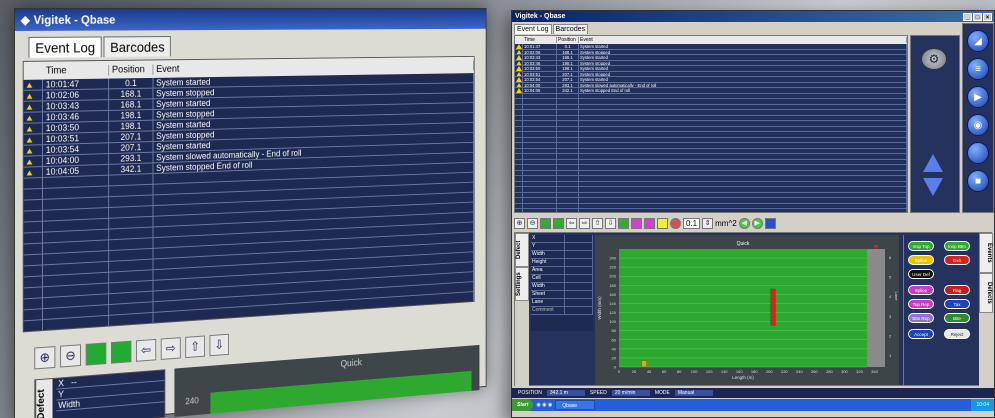  What do you see at coordinates (532, 223) in the screenshot?
I see `main-zoom-out-icon: ⊖` at bounding box center [532, 223].